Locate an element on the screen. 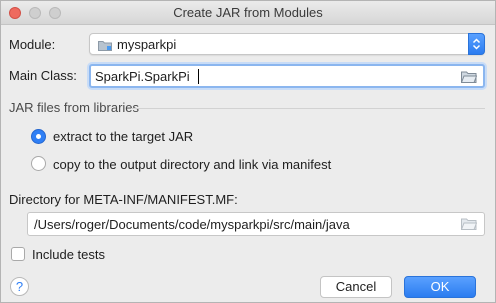 This screenshot has width=496, height=303. extract-radio is located at coordinates (38, 136).